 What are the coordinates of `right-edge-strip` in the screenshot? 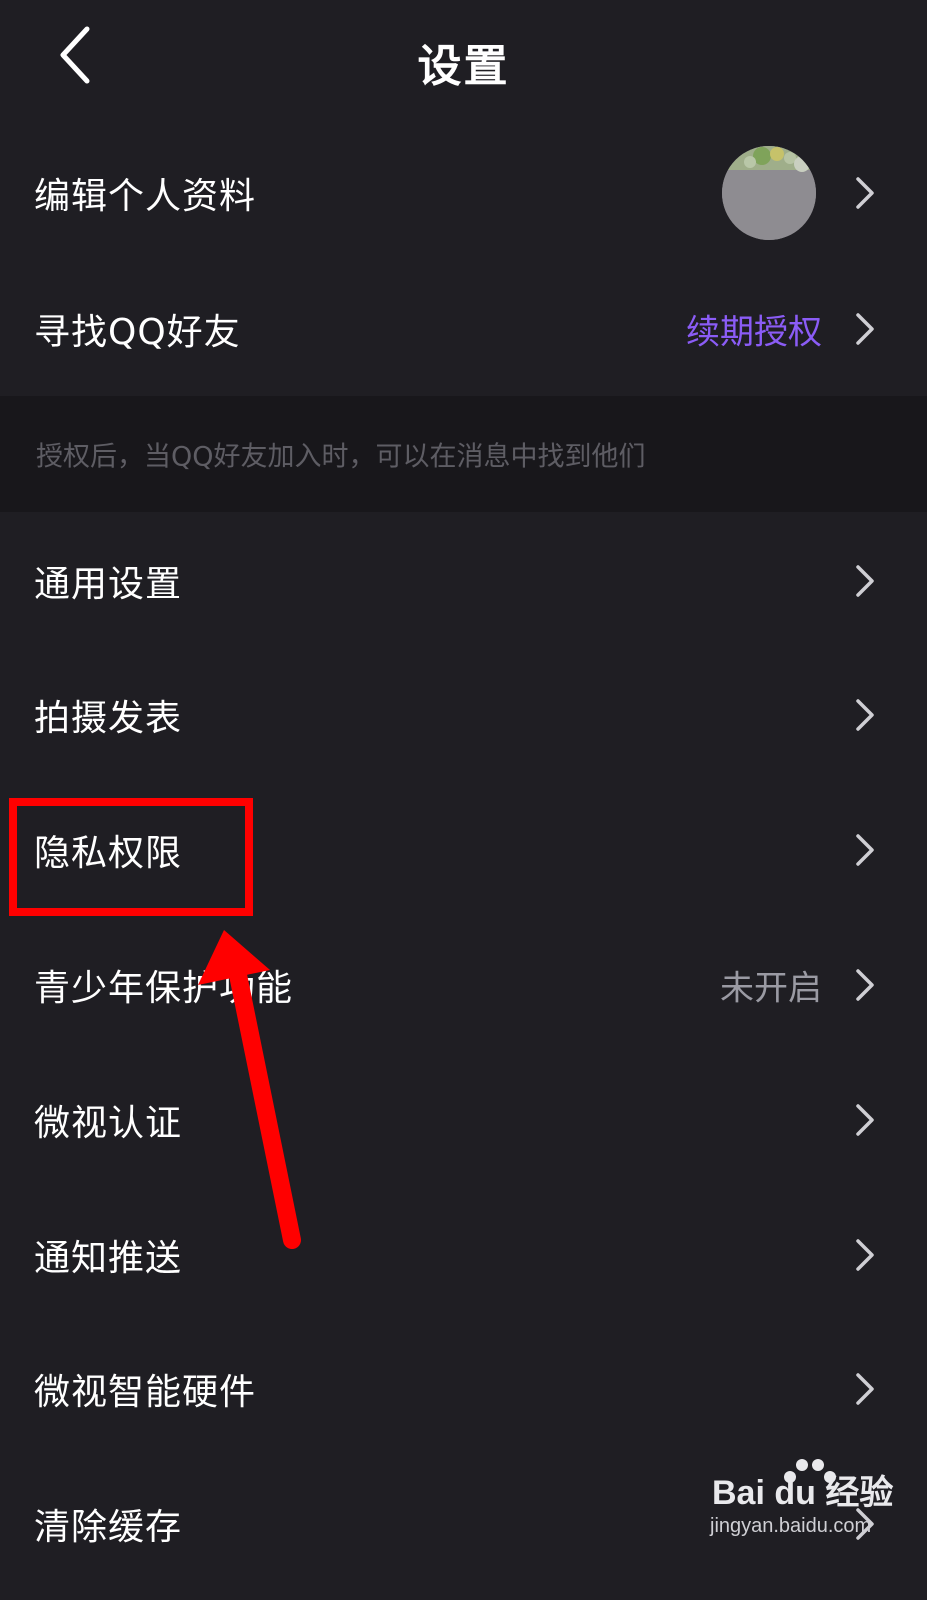 It's located at (936, 800).